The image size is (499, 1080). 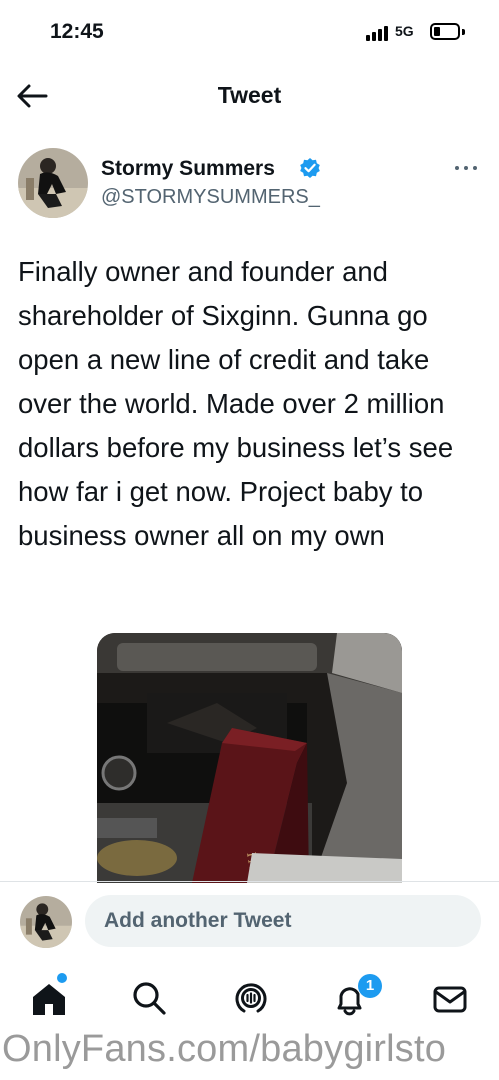 What do you see at coordinates (450, 999) in the screenshot?
I see `messages-icon` at bounding box center [450, 999].